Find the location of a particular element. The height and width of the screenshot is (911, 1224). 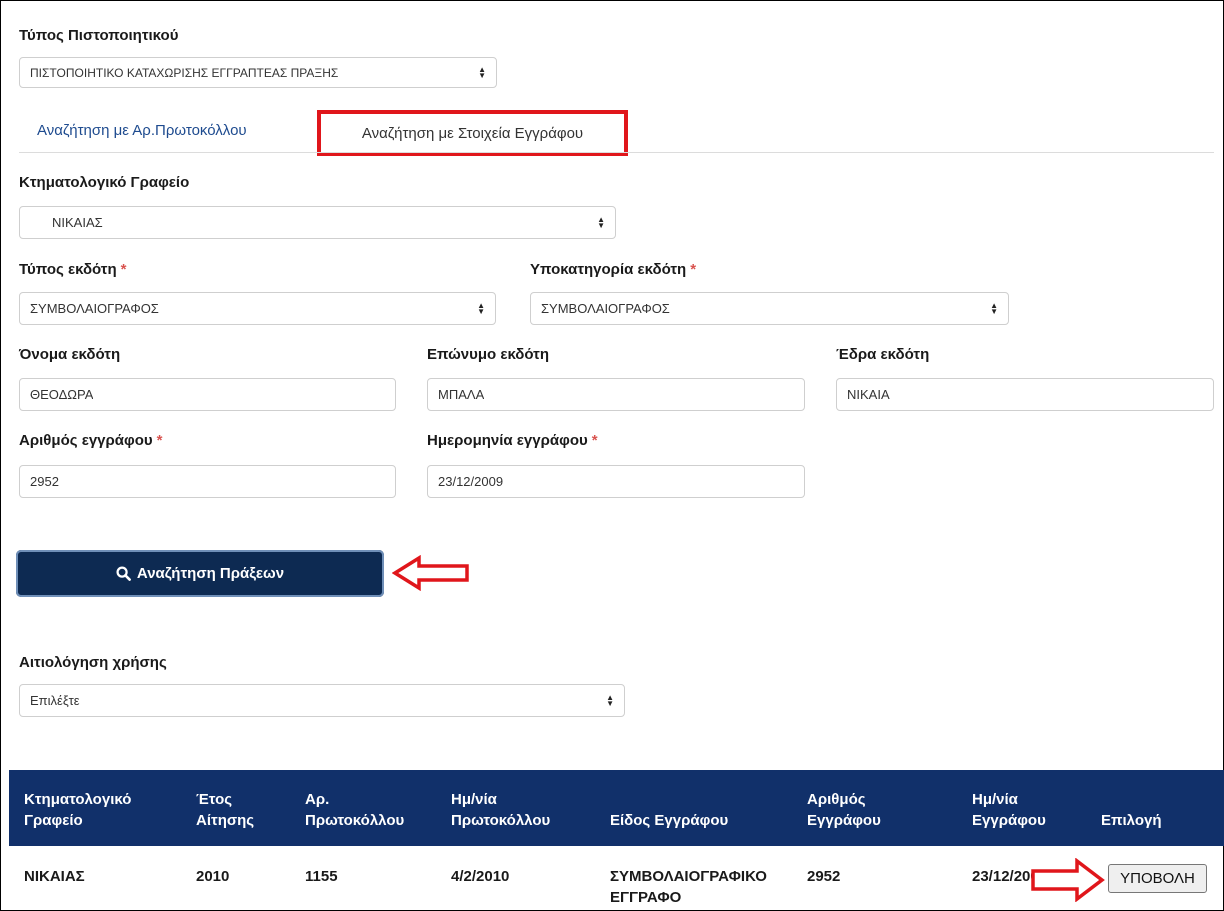

issuer-type-select: ΣΥΜΒΟΛΑΙΟΓΡΑΦΟΣ ▲ ▼ is located at coordinates (257, 308).